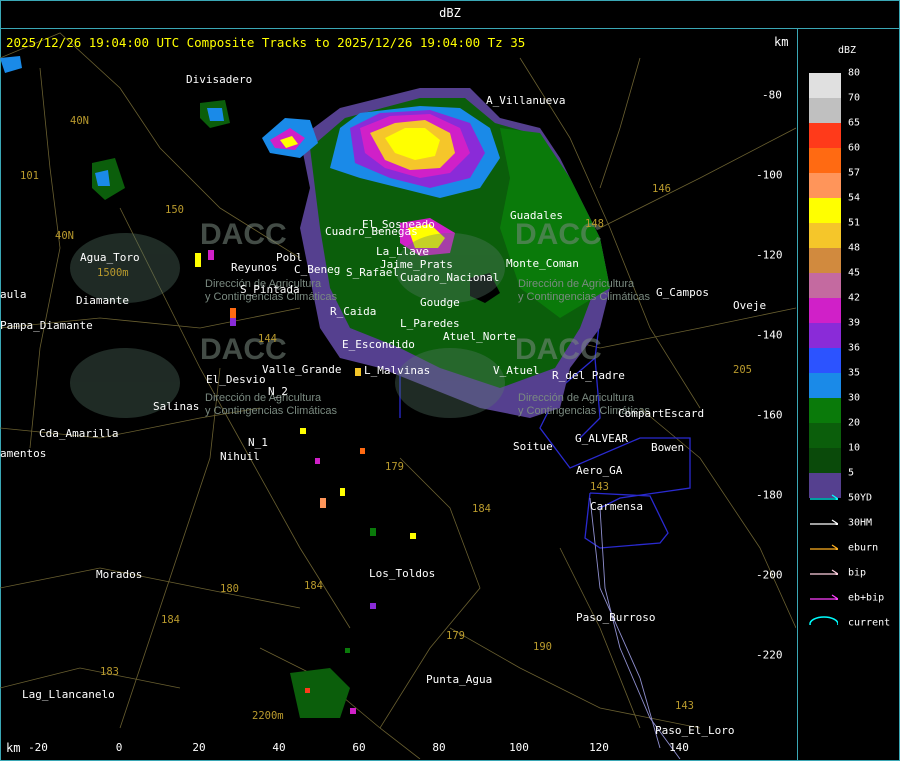 The width and height of the screenshot is (900, 761). What do you see at coordinates (29, 176) in the screenshot?
I see `route-label: 101` at bounding box center [29, 176].